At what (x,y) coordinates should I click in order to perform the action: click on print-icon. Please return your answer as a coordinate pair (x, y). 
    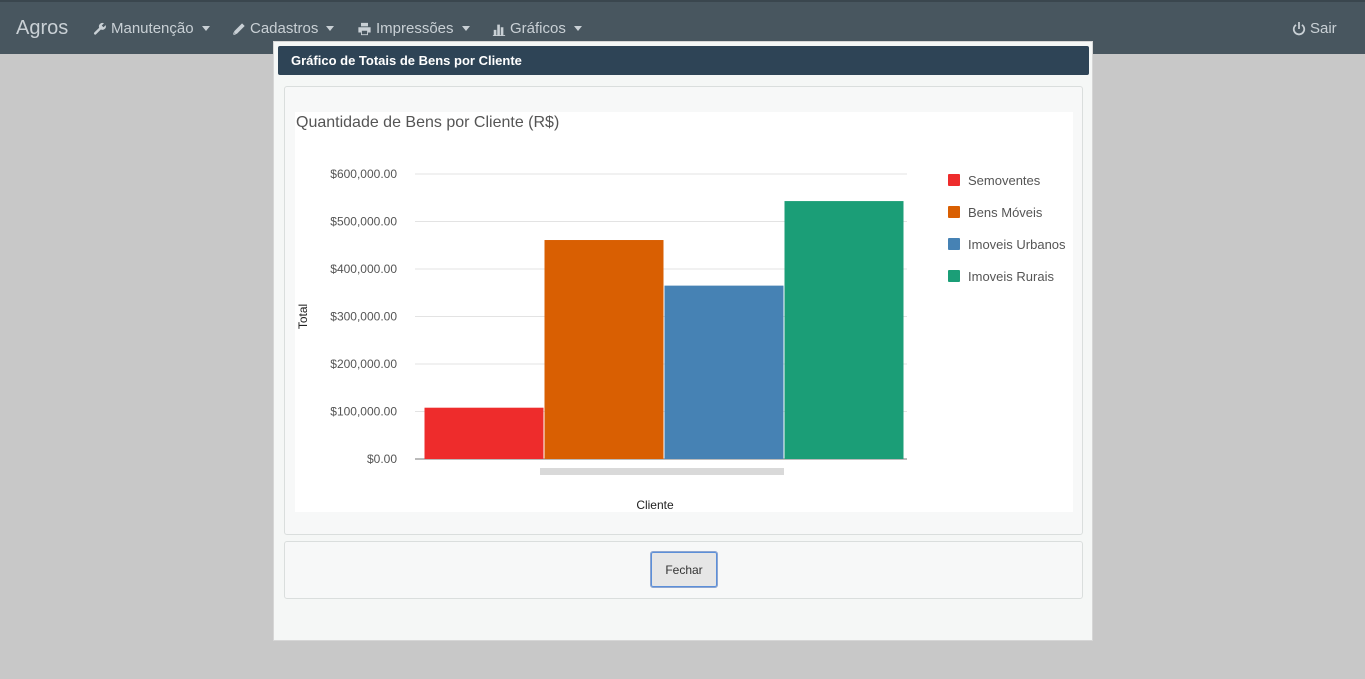
    Looking at the image, I should click on (364, 28).